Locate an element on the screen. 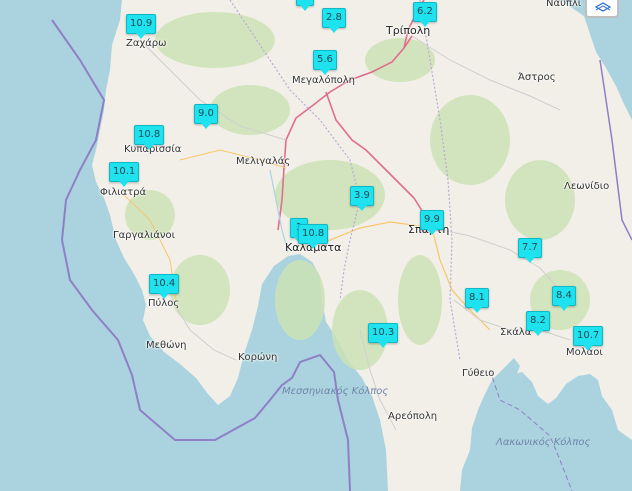 This screenshot has height=491, width=632. marker-megalopoli: 5.6 is located at coordinates (325, 62).